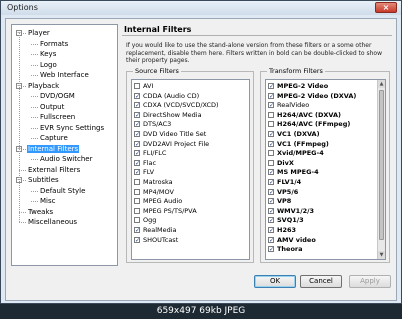  I want to click on tree-item-label: Keys, so click(48, 54).